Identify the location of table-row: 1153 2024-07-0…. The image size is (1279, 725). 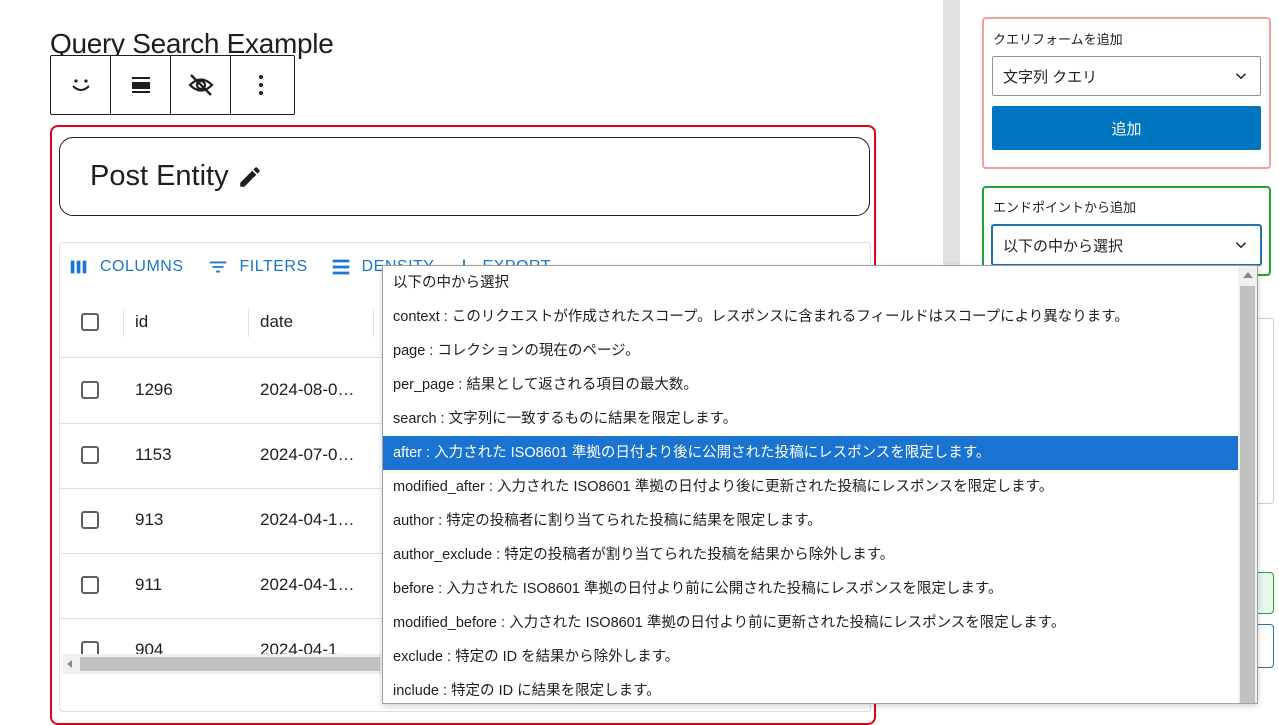
(225, 456).